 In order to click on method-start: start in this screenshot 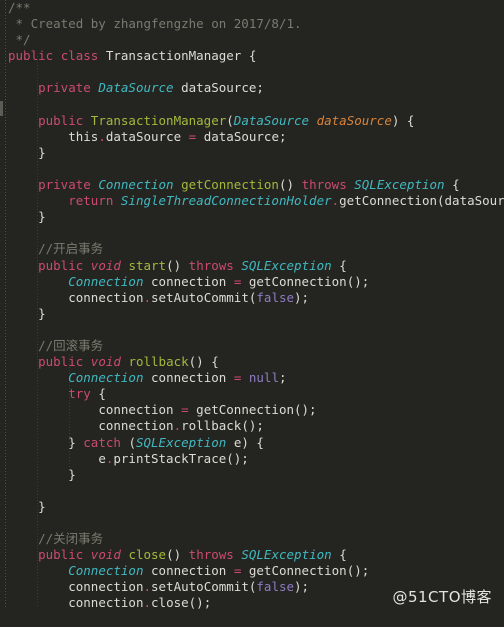, I will do `click(147, 265)`.